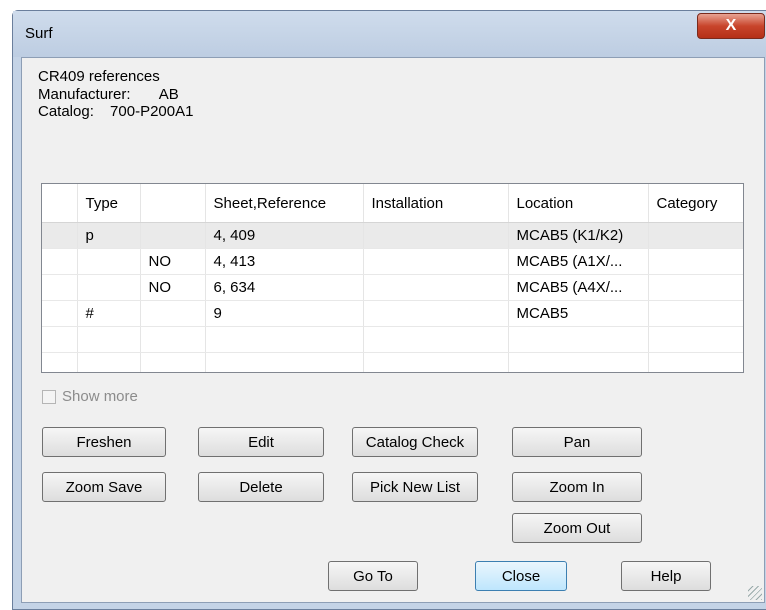 This screenshot has height=610, width=766. I want to click on pick-new-list-button: Pick New List, so click(415, 487).